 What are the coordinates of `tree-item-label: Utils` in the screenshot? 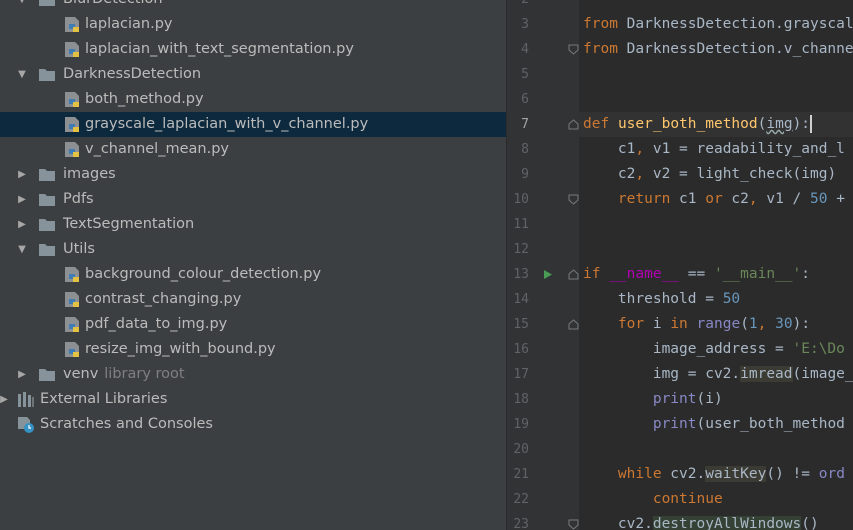 It's located at (79, 249).